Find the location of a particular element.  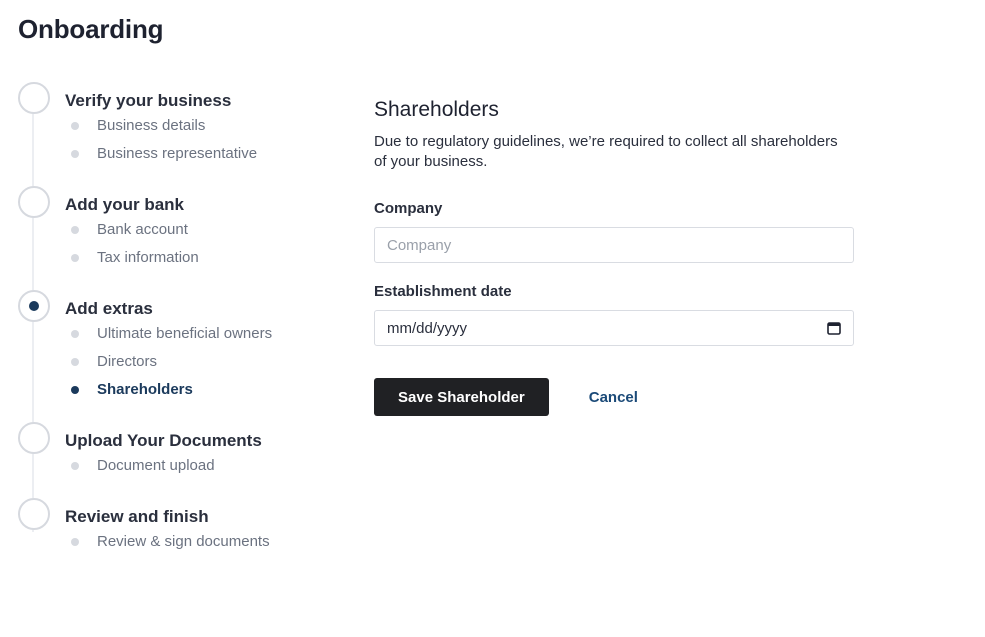

substep-label: Ultimate beneficial owners is located at coordinates (185, 333).